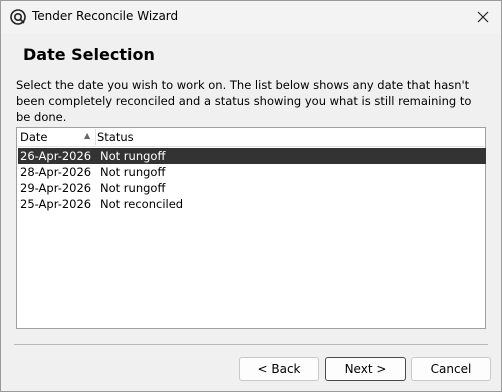 The width and height of the screenshot is (502, 392). What do you see at coordinates (251, 53) in the screenshot?
I see `wizard-header: Date Selection` at bounding box center [251, 53].